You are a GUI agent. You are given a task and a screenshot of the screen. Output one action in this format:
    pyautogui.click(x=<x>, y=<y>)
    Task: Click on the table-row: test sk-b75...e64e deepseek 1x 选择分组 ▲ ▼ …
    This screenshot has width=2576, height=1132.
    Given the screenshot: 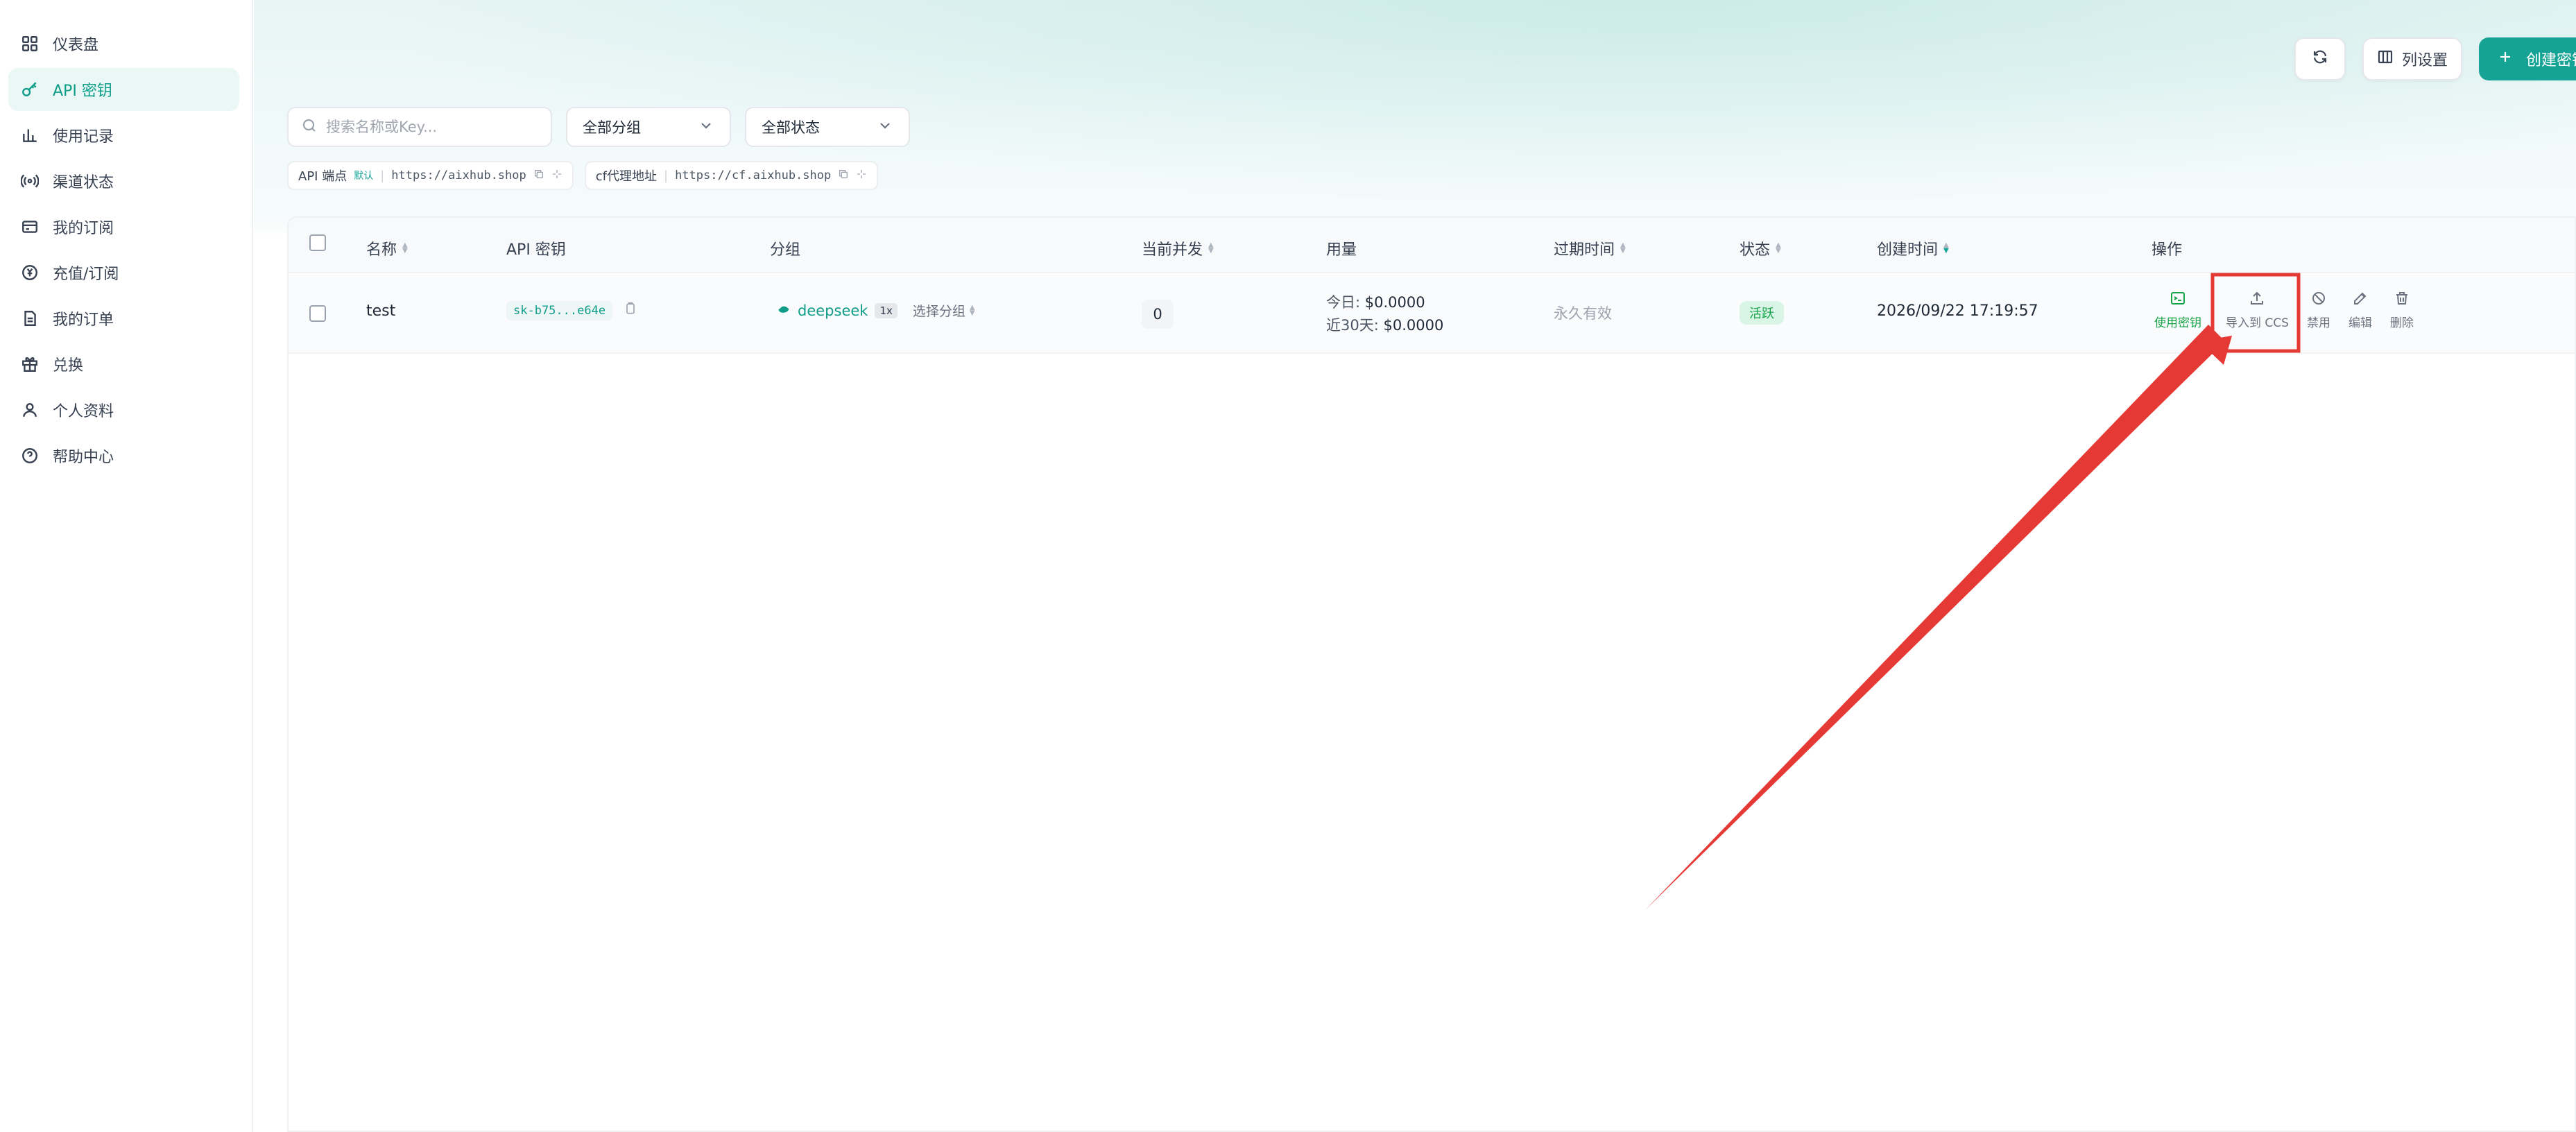 What is the action you would take?
    pyautogui.click(x=1432, y=314)
    